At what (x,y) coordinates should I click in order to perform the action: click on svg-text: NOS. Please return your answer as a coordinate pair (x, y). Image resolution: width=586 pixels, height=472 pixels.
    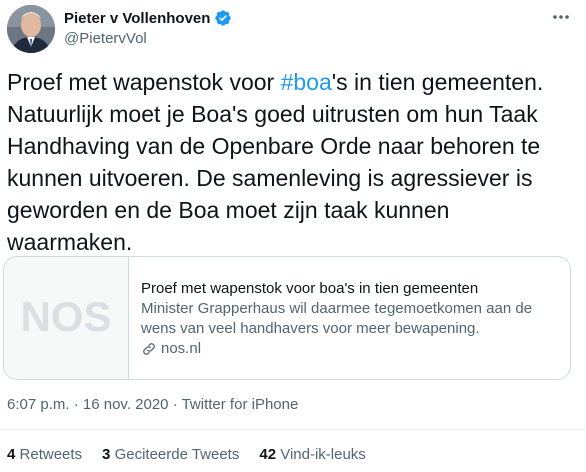
    Looking at the image, I should click on (65, 318).